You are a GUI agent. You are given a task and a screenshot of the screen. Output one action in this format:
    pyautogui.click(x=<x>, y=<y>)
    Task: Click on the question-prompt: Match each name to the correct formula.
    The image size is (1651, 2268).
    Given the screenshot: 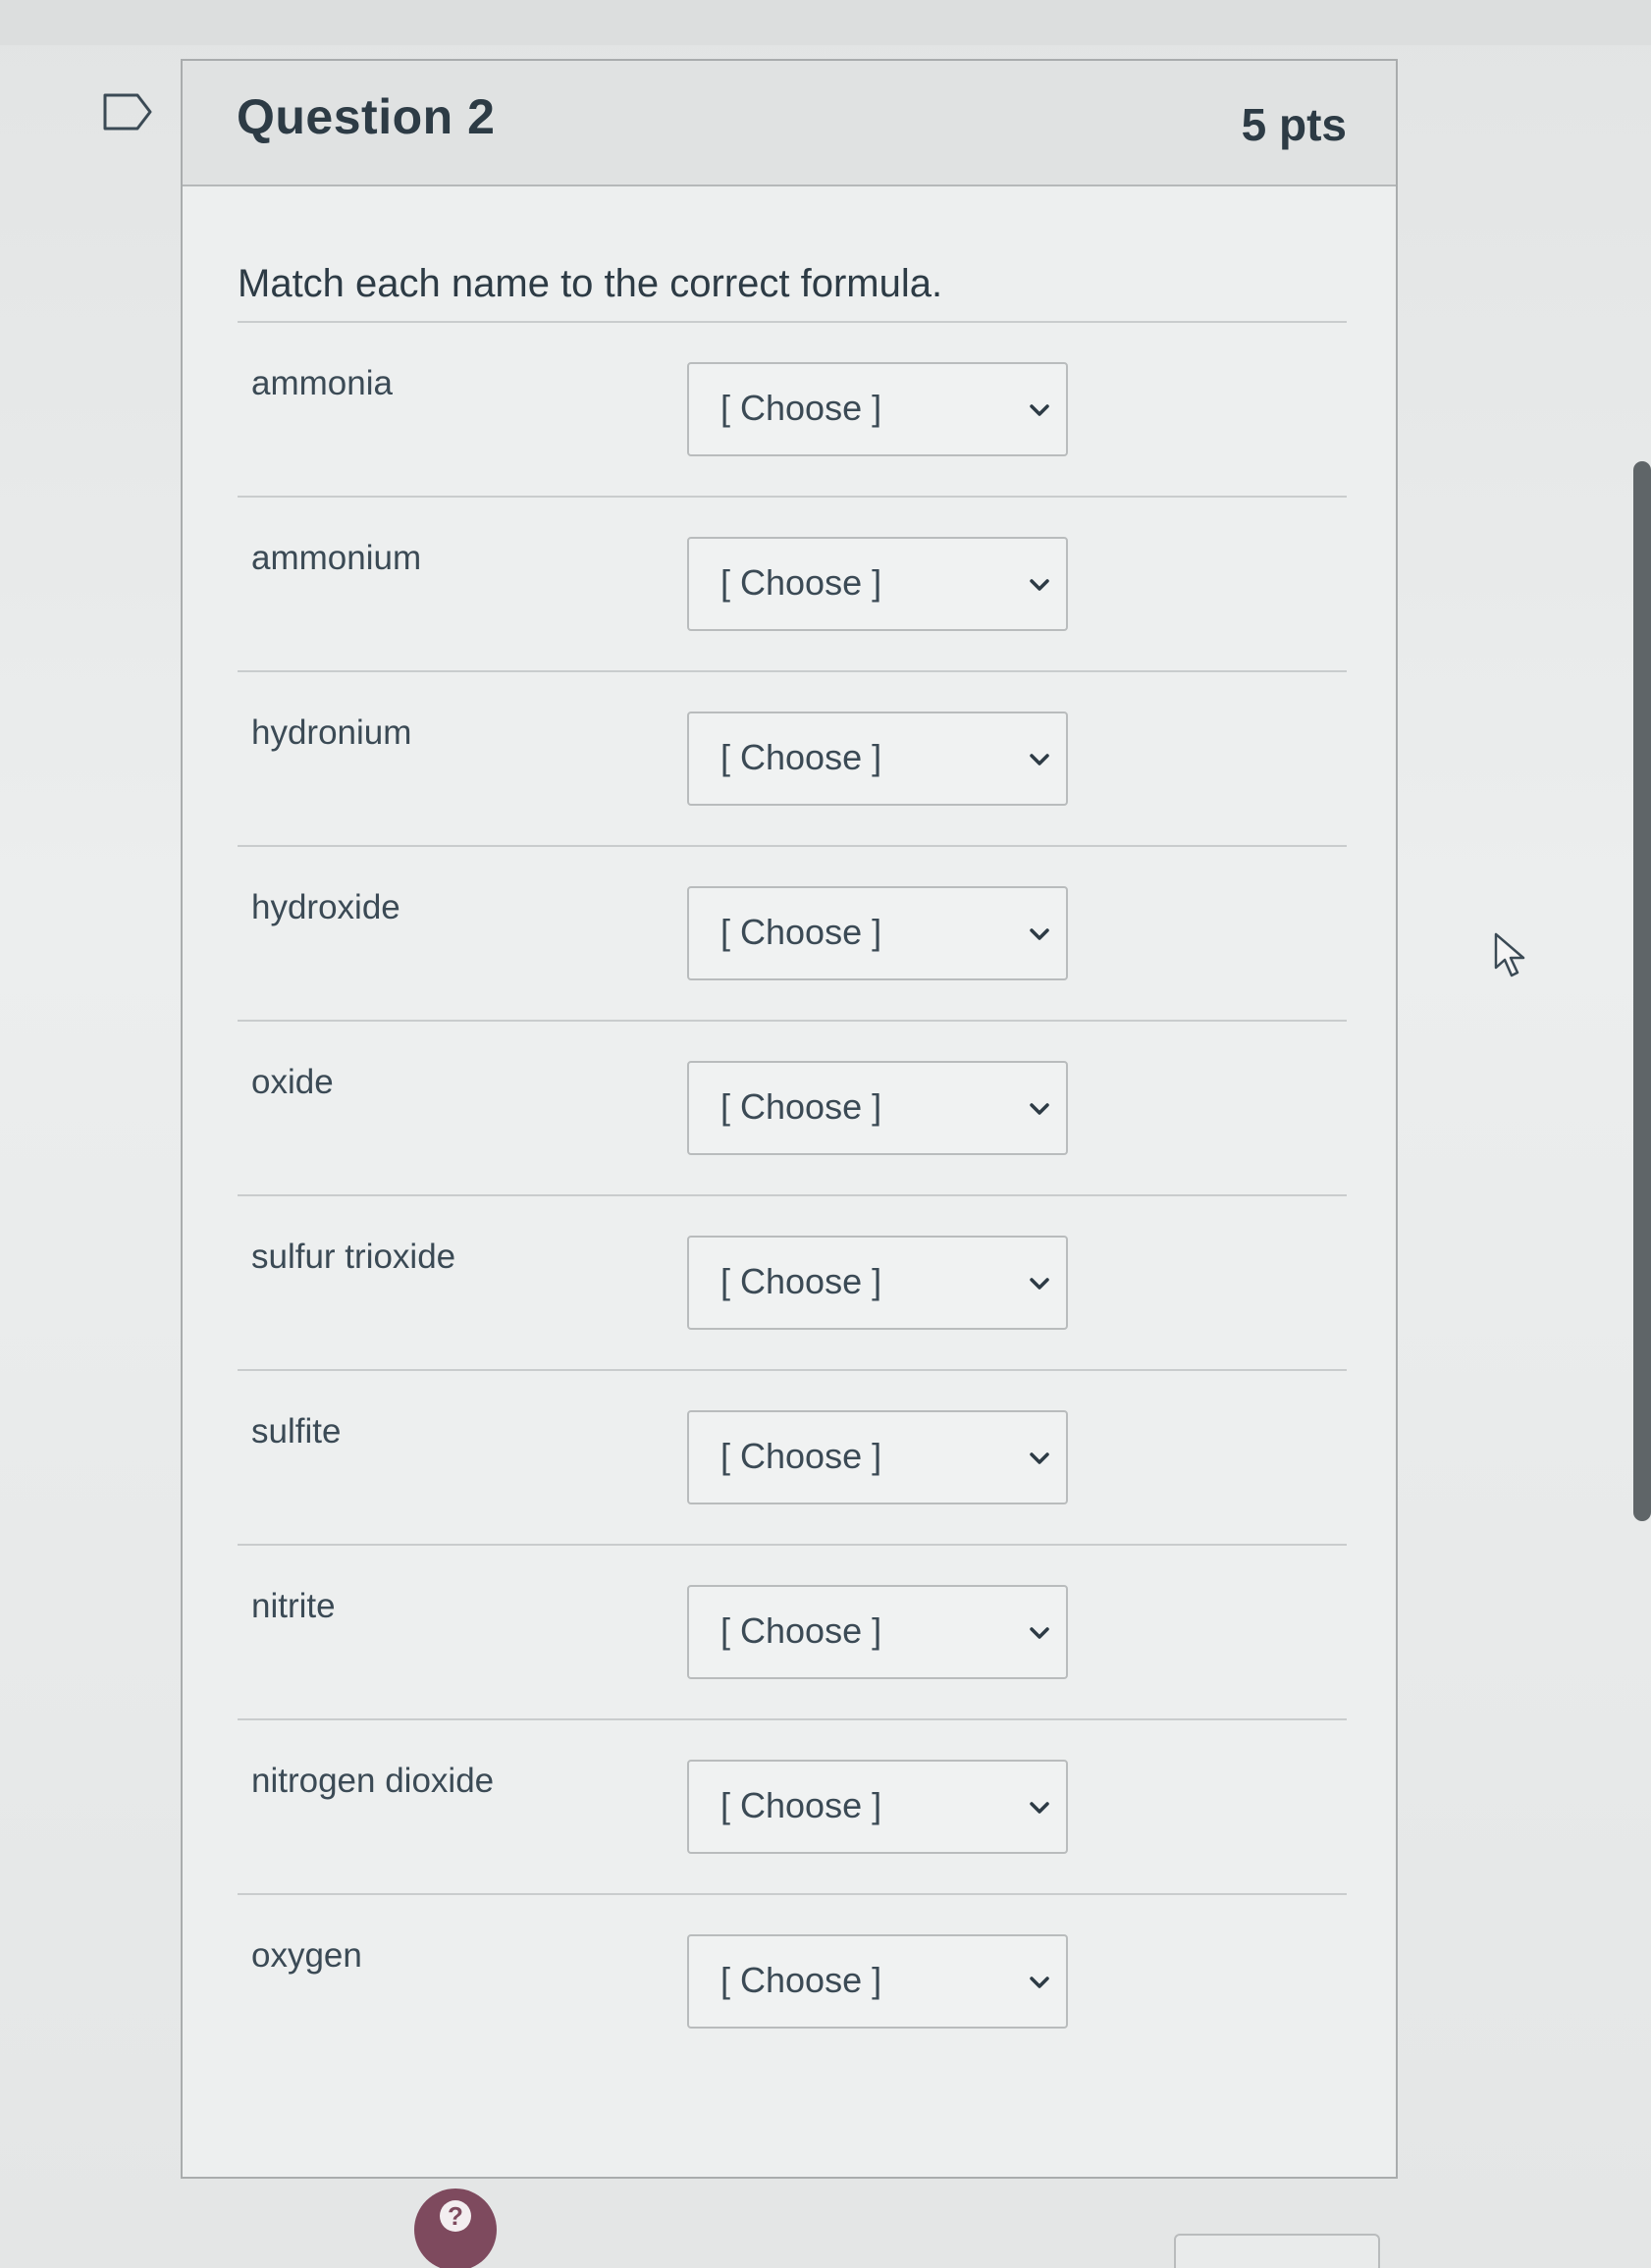 What is the action you would take?
    pyautogui.click(x=590, y=283)
    